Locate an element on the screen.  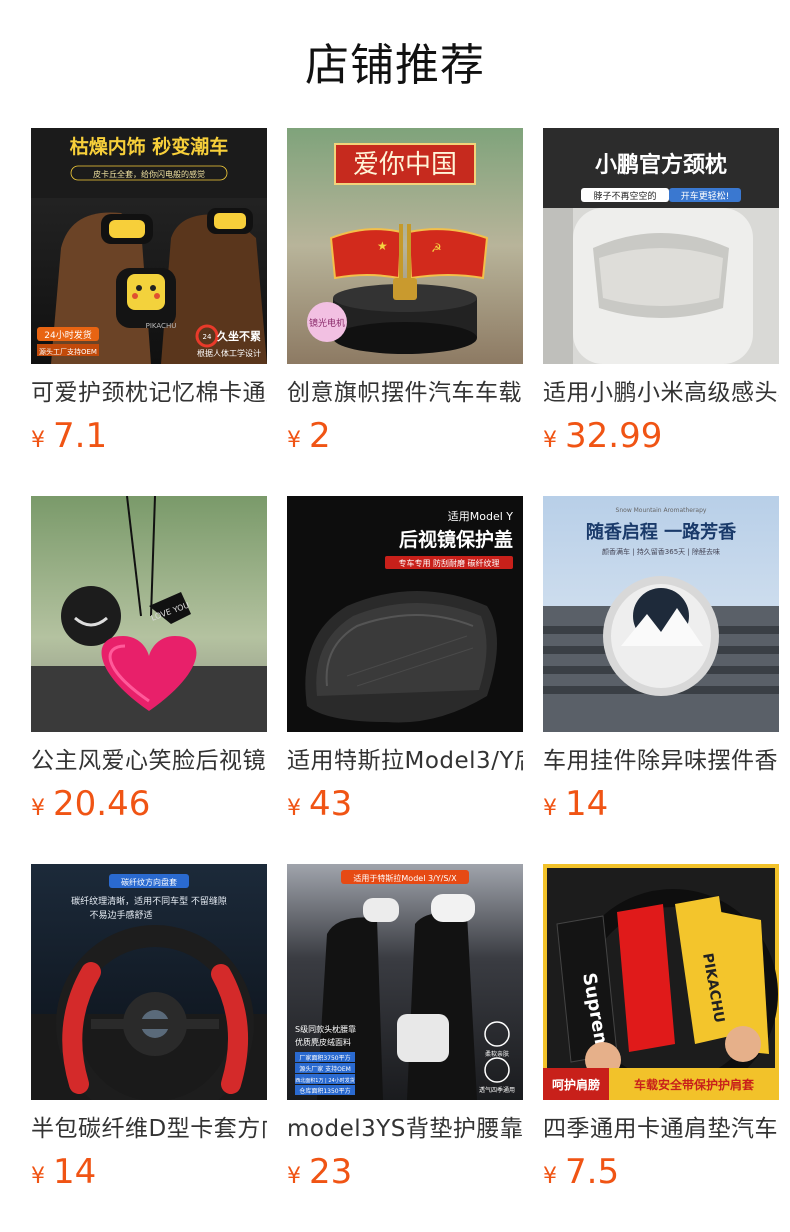
product-card: 枯燥内饰 秒变潮车 皮卡丘全套，给你闪电般的感觉 PIKACHU 24小时发货 is located at coordinates (149, 292).